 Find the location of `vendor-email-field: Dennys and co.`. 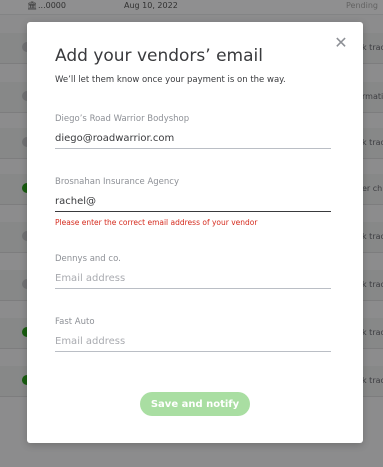

vendor-email-field: Dennys and co. is located at coordinates (193, 271).